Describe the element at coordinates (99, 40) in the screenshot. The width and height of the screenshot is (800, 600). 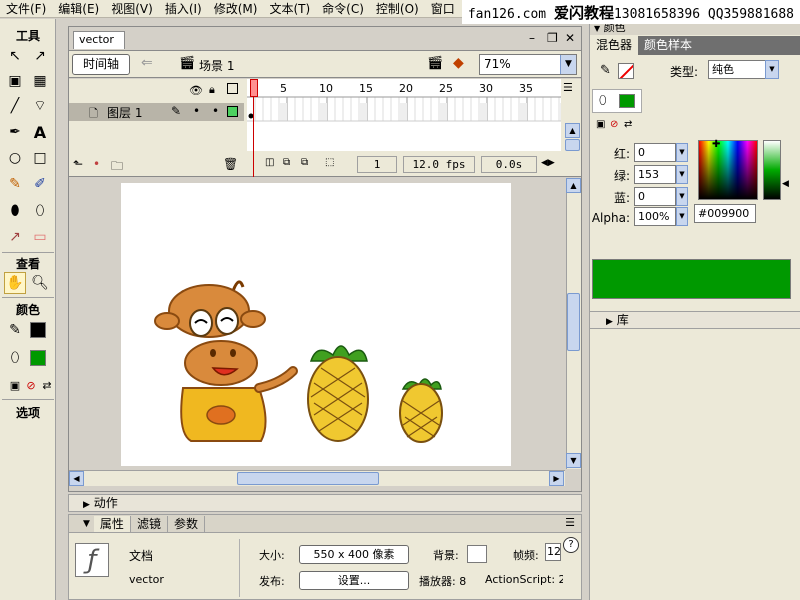
I see `document-tab: vector` at that location.